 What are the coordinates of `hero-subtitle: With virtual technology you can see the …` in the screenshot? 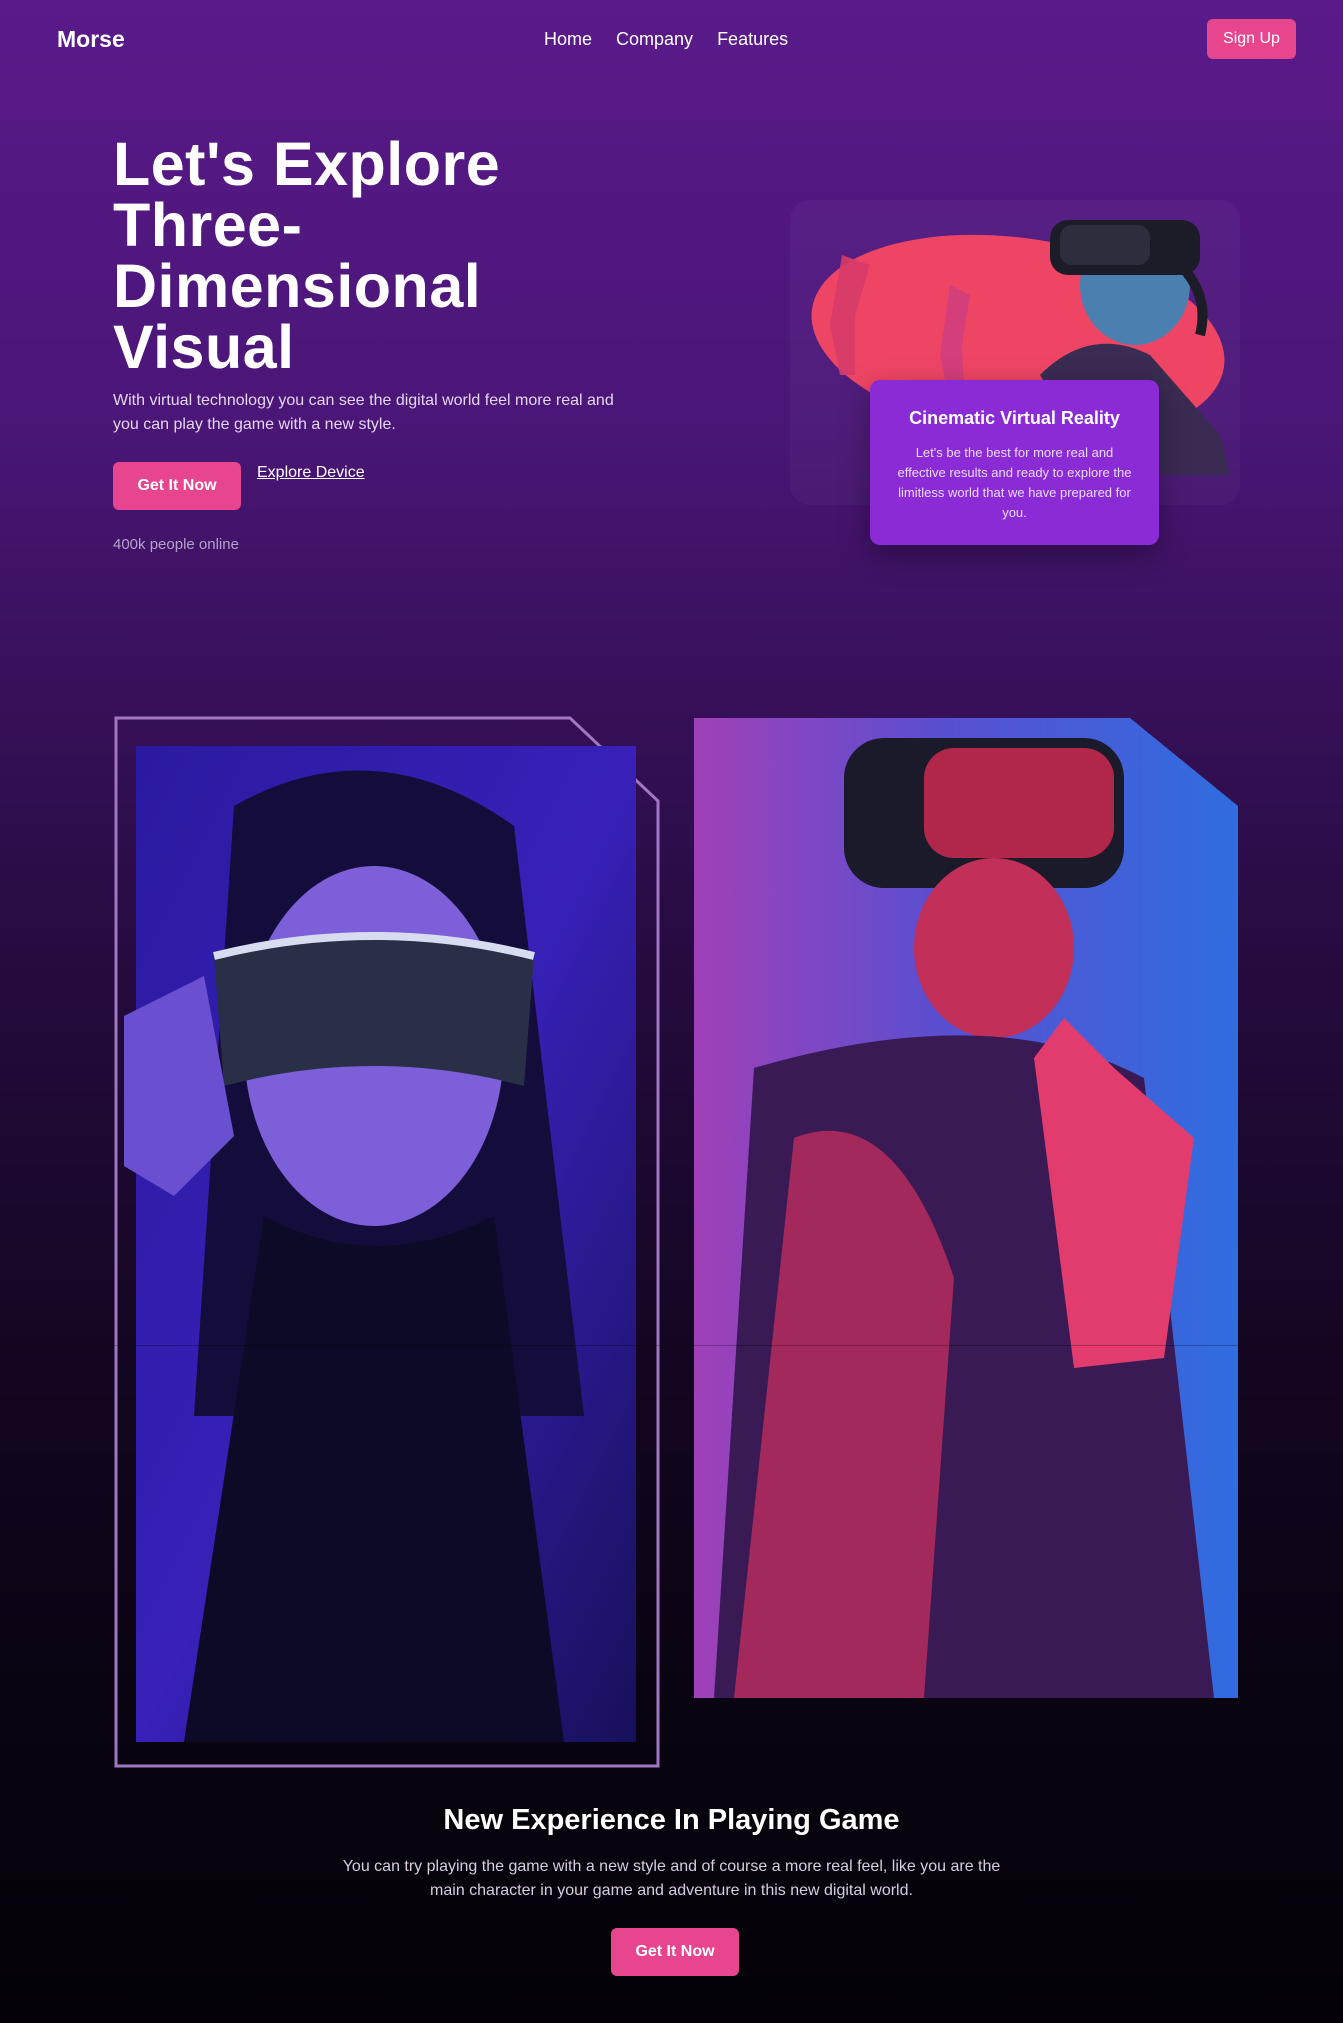 It's located at (363, 412).